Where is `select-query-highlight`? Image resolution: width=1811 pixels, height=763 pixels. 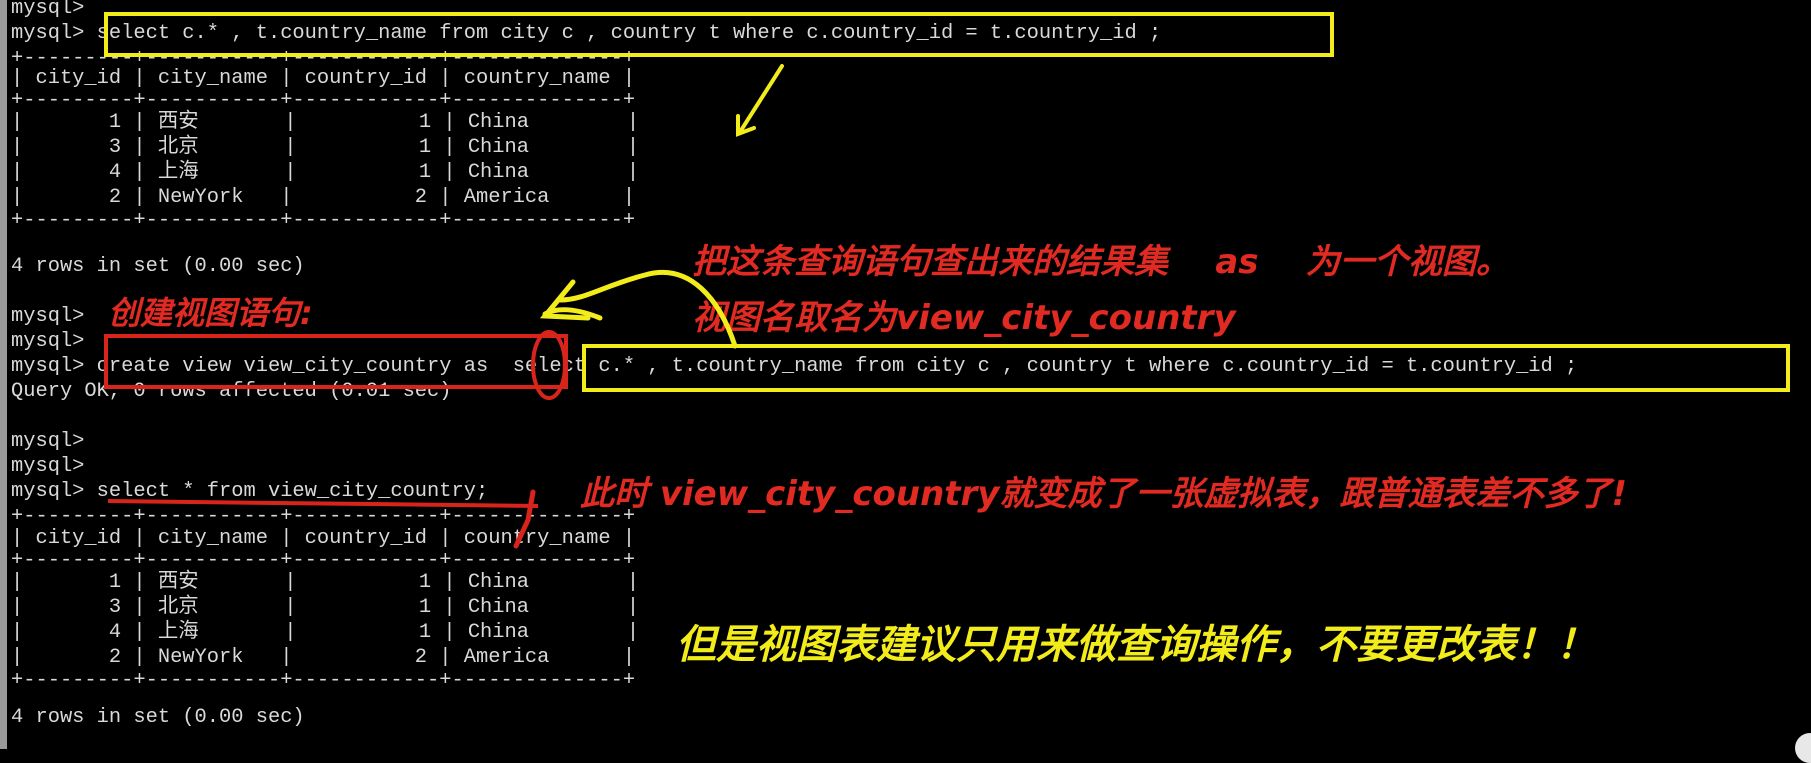
select-query-highlight is located at coordinates (719, 34).